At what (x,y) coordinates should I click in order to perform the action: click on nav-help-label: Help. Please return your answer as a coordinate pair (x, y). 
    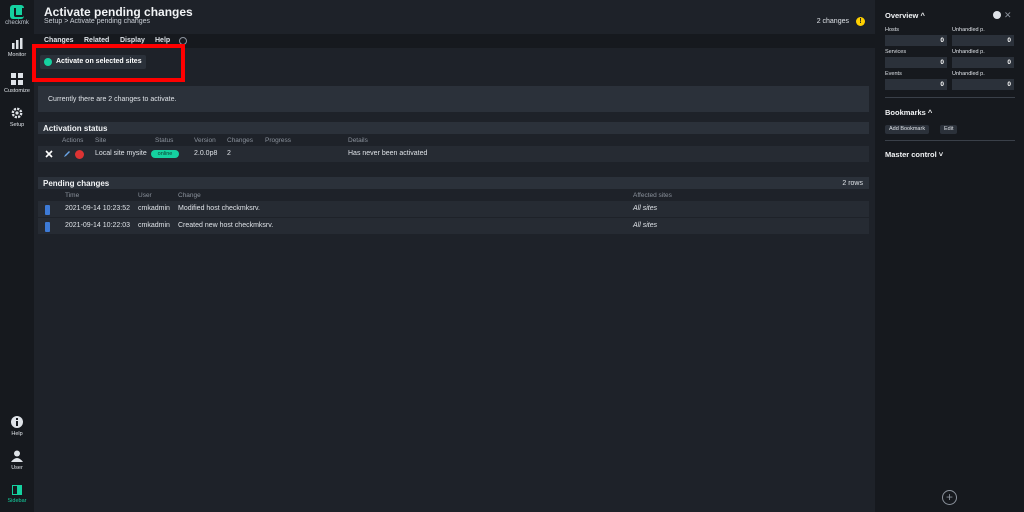
    Looking at the image, I should click on (17, 434).